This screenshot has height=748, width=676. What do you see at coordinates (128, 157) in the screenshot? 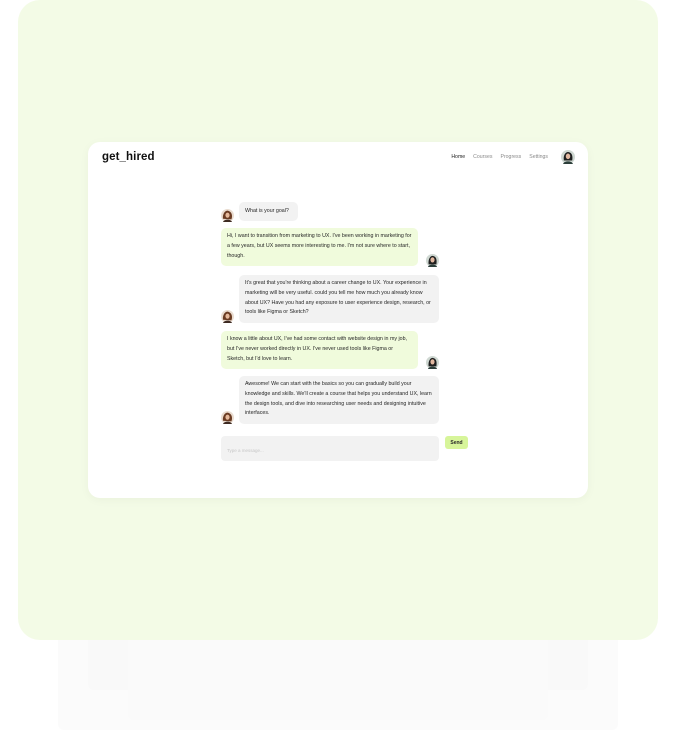
I see `app-logo: get_hired` at bounding box center [128, 157].